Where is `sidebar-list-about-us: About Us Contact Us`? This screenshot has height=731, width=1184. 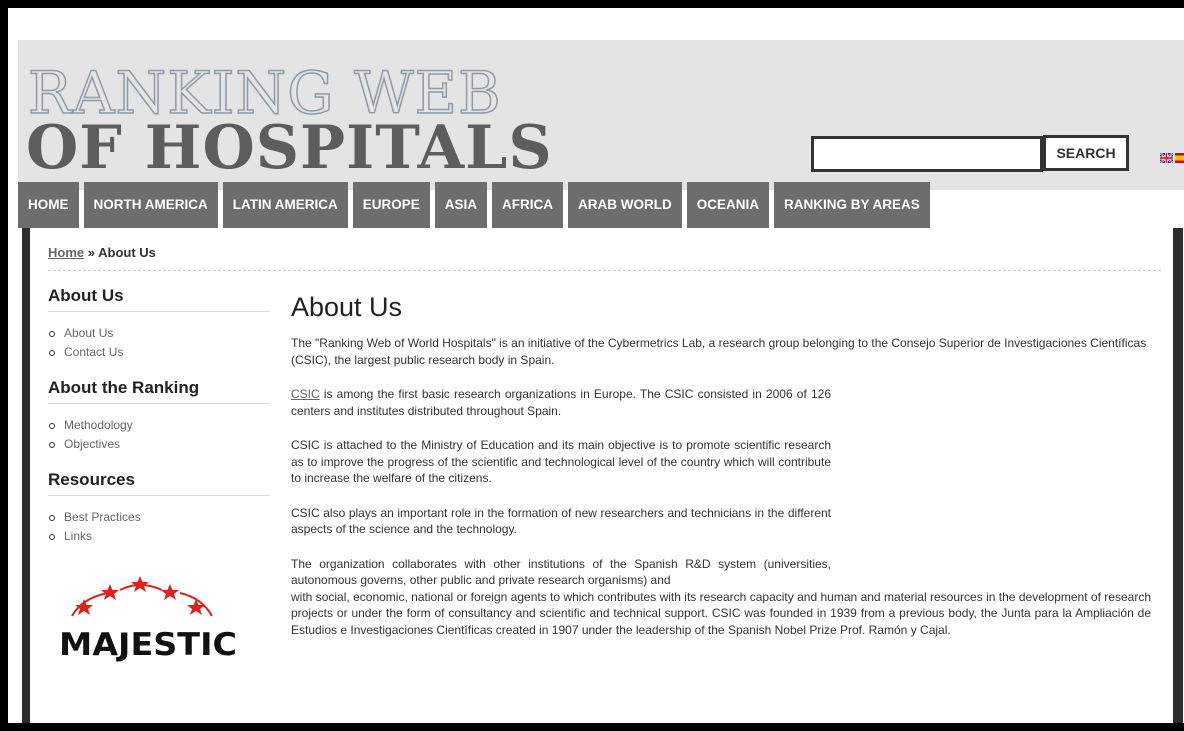
sidebar-list-about-us: About Us Contact Us is located at coordinates (159, 343).